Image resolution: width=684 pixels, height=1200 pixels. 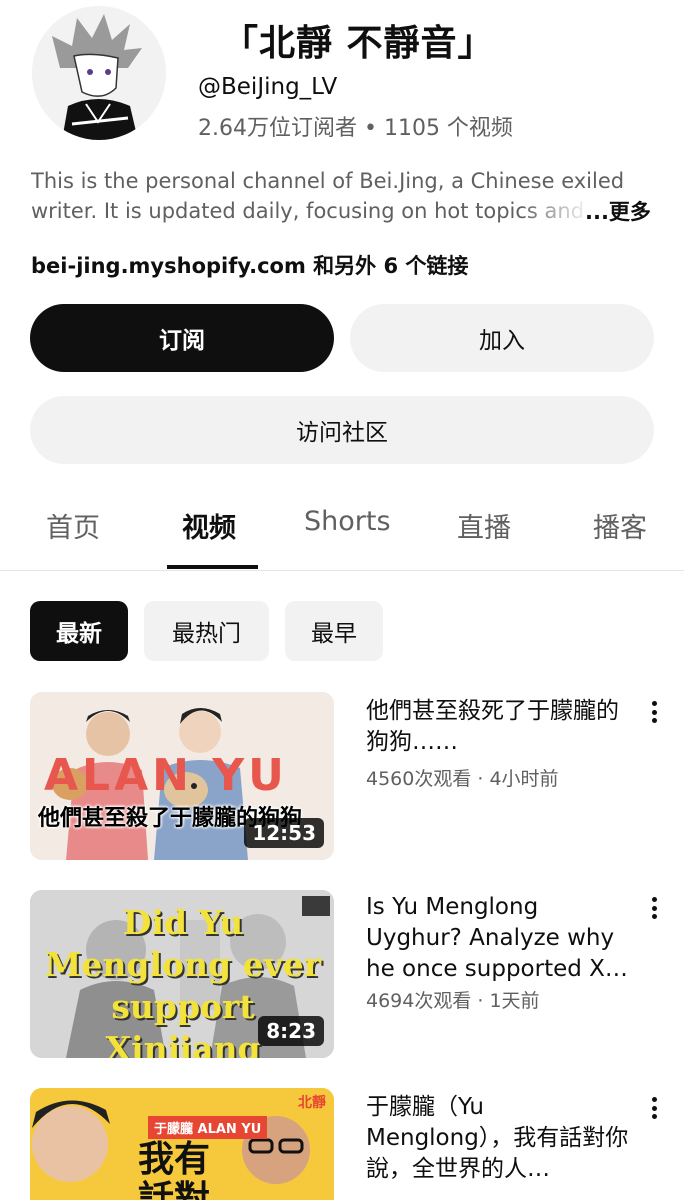 What do you see at coordinates (209, 525) in the screenshot?
I see `tab-videos: 视频` at bounding box center [209, 525].